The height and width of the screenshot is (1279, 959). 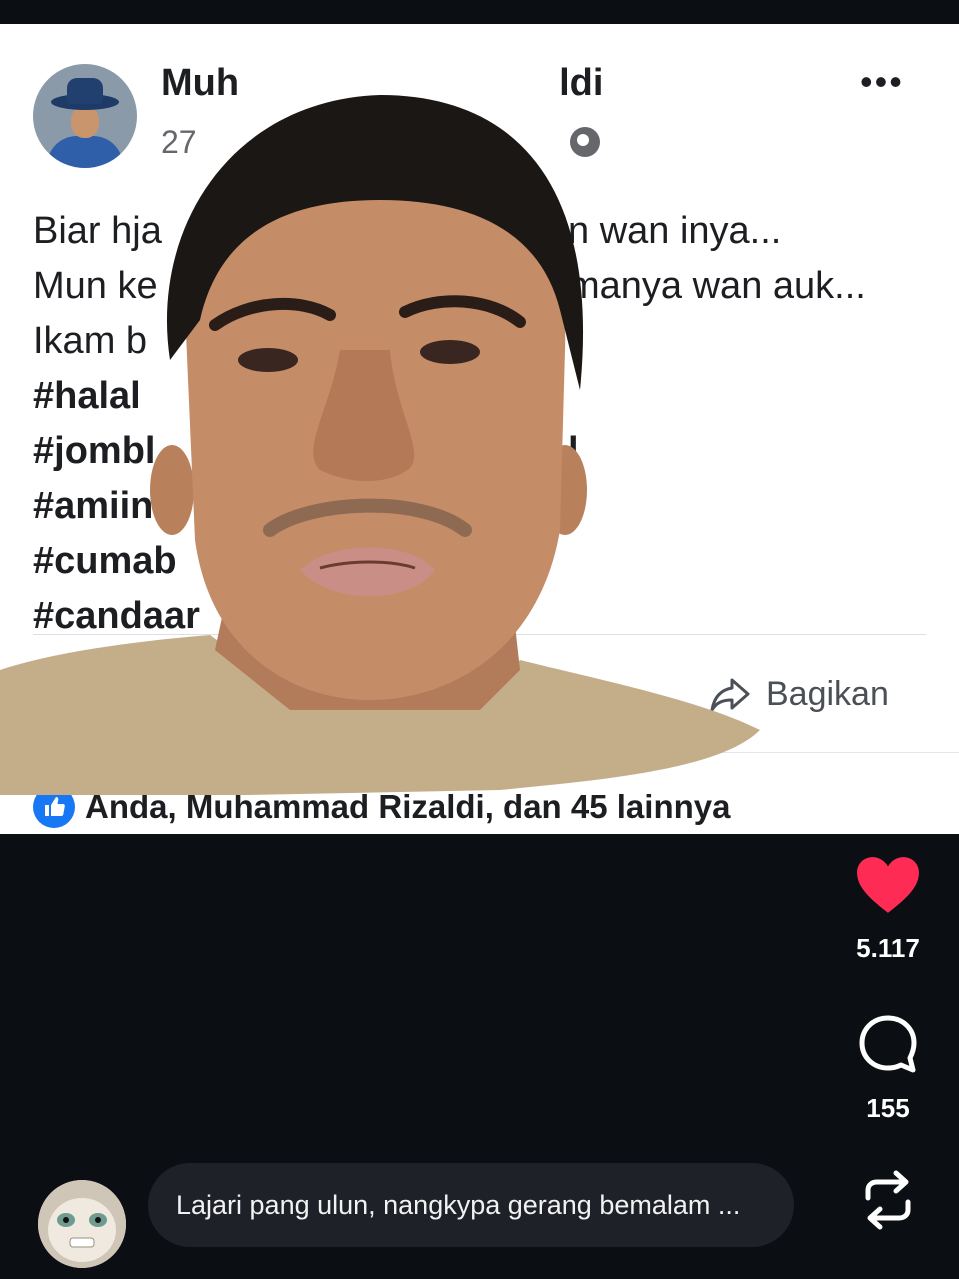 I want to click on commenter-avatar, so click(x=82, y=1224).